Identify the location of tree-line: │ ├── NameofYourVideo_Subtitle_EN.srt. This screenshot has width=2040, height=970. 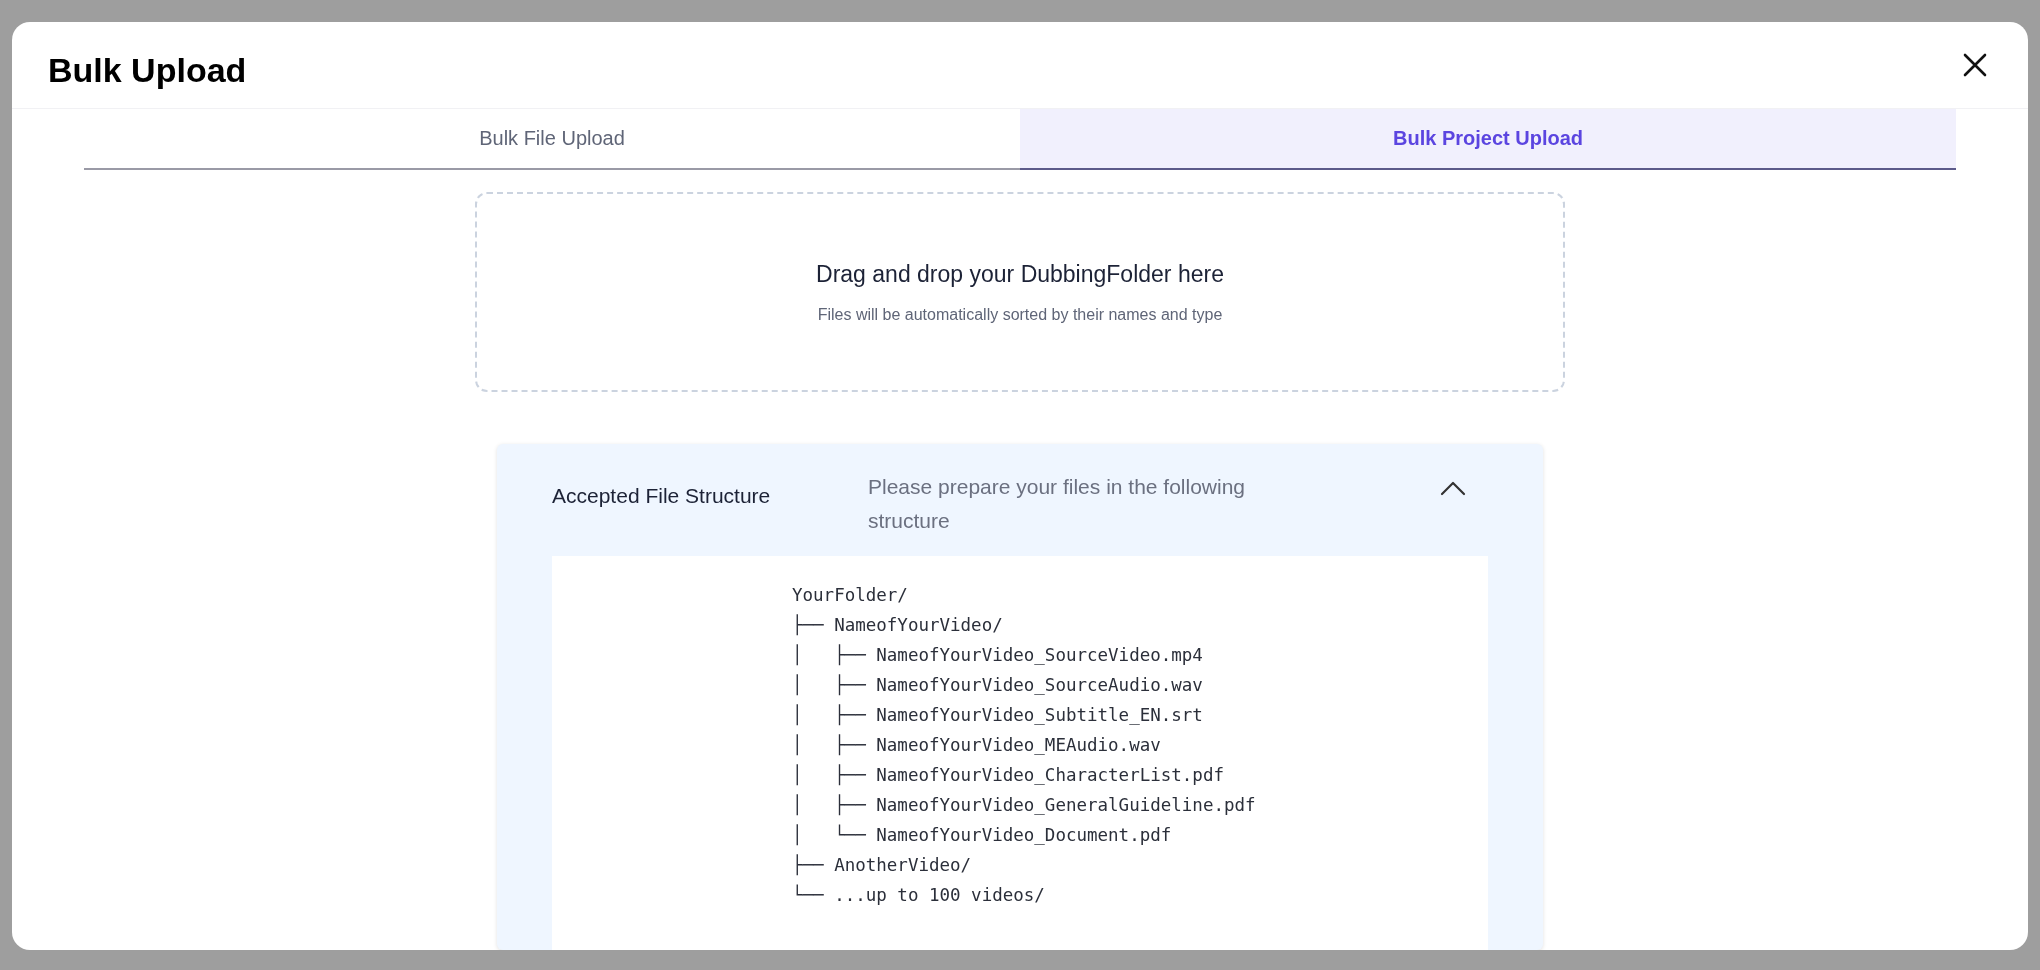
(997, 715).